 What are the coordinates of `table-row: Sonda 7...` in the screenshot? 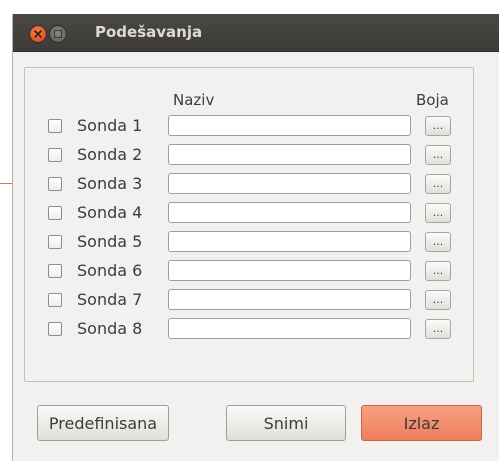 It's located at (249, 301).